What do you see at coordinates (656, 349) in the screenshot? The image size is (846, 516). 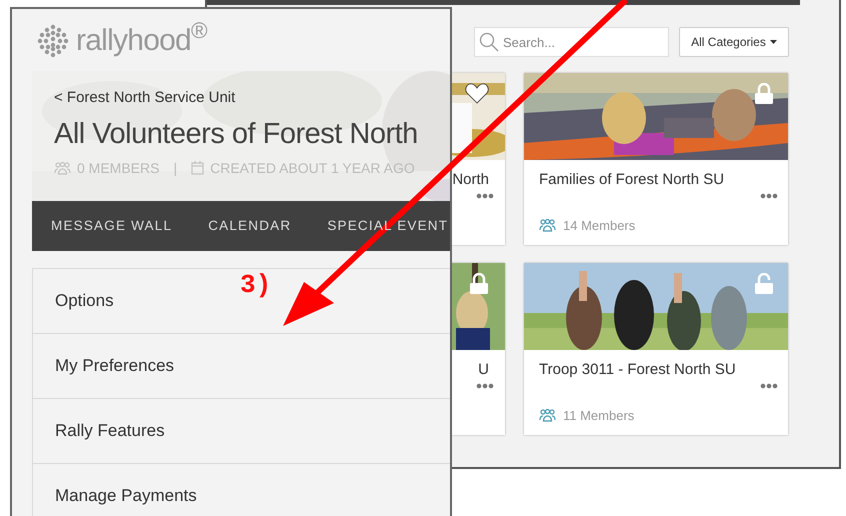 I see `group-card: Troop 3011 - Forest North SU 11 Members` at bounding box center [656, 349].